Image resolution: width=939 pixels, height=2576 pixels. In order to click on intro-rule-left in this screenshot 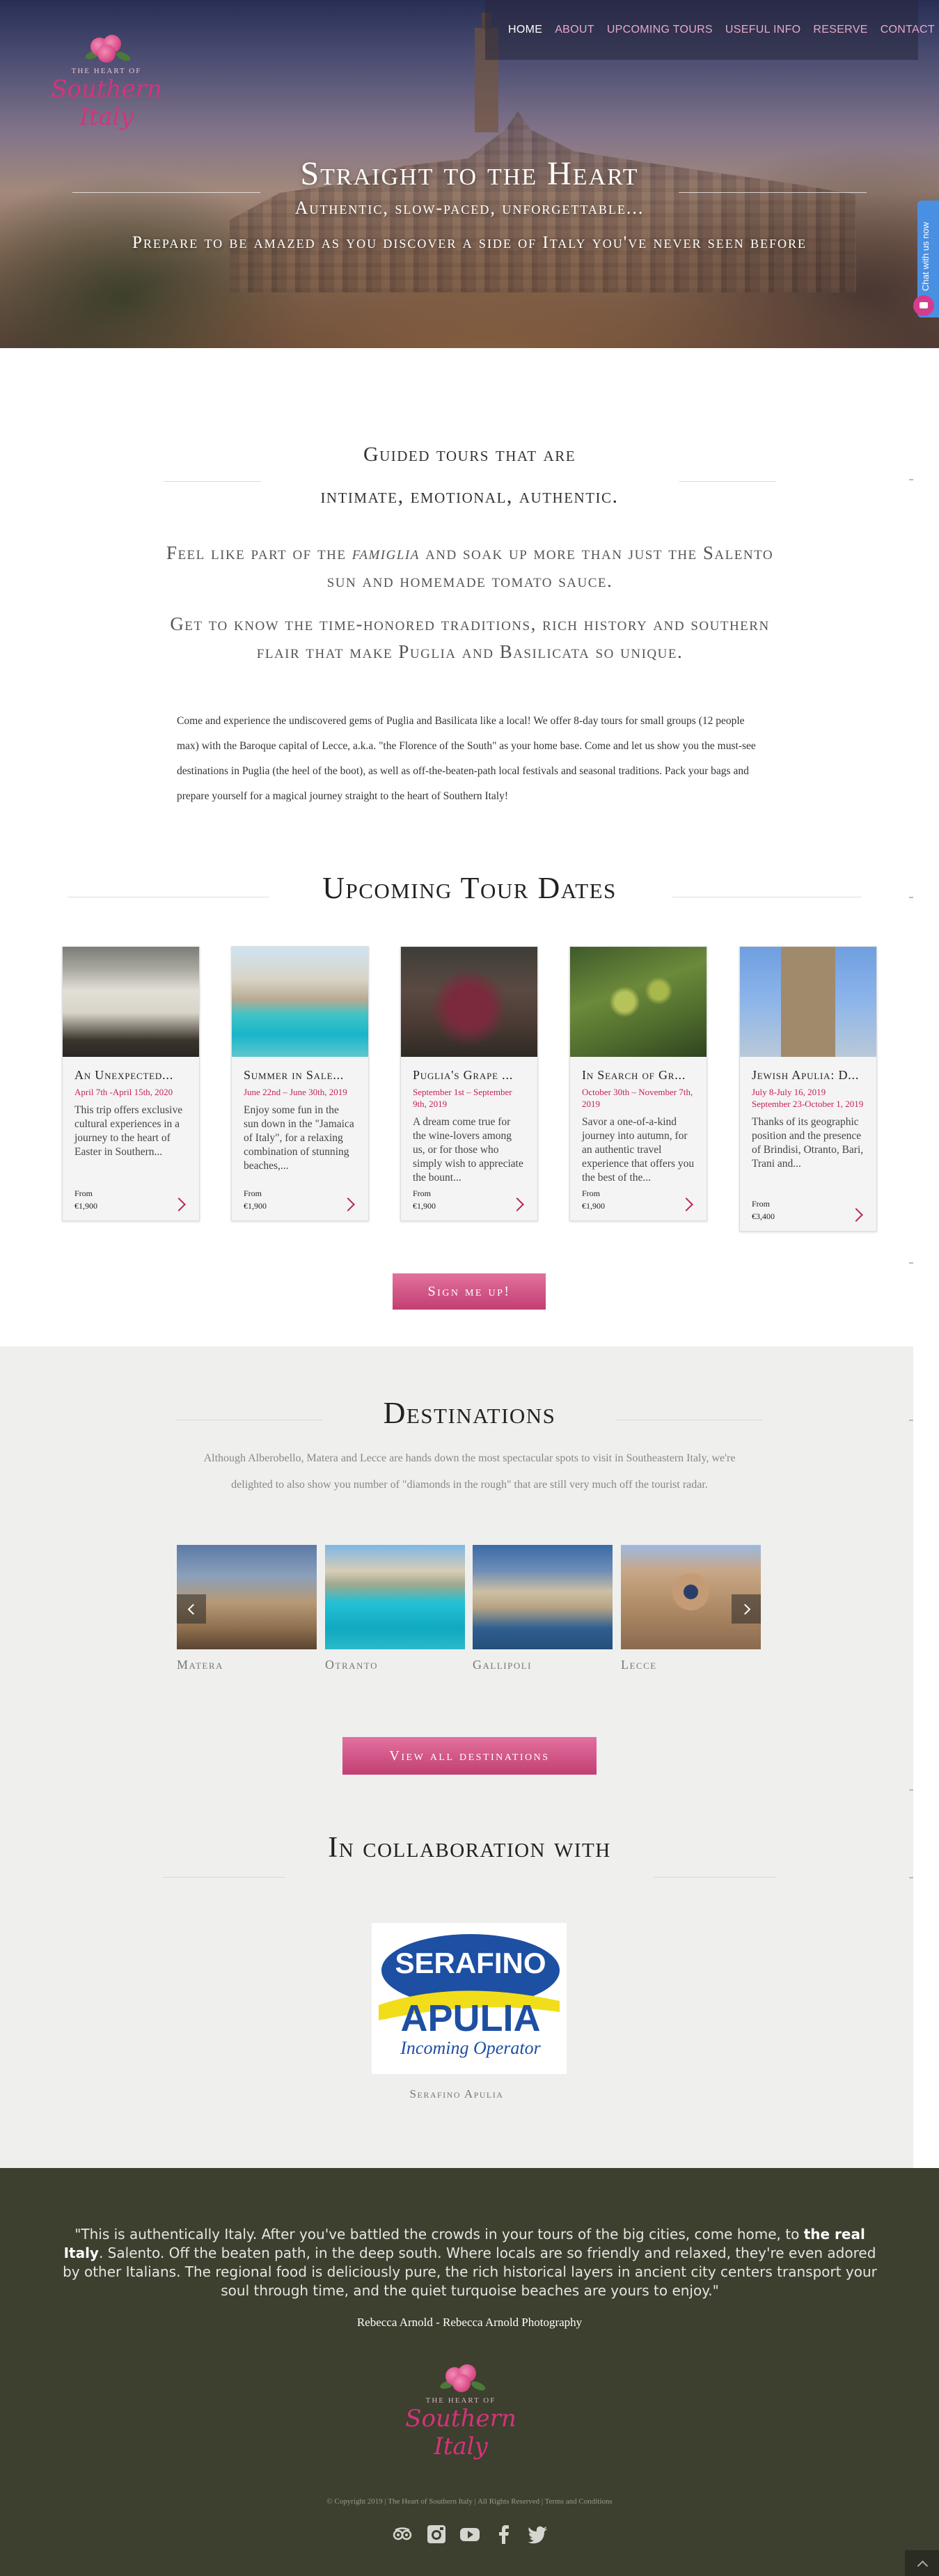, I will do `click(212, 481)`.